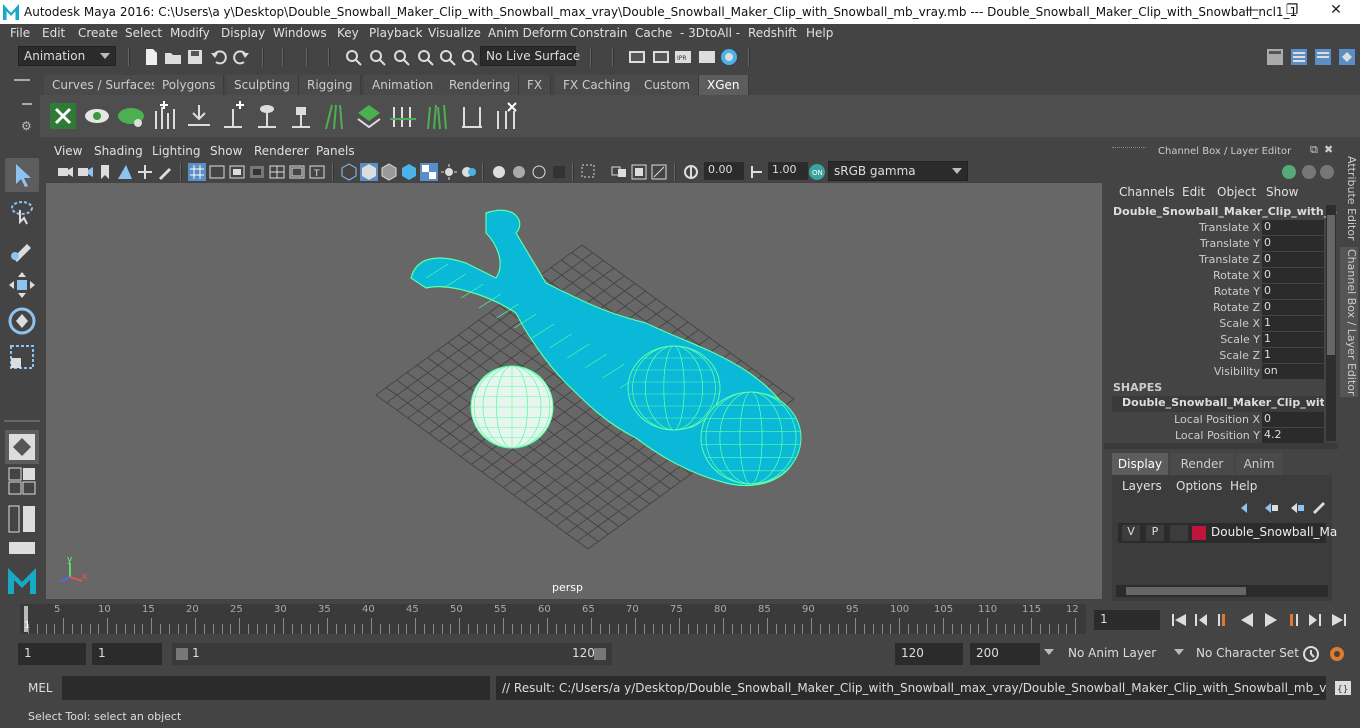  What do you see at coordinates (1179, 533) in the screenshot?
I see `layer-display-type-toggle` at bounding box center [1179, 533].